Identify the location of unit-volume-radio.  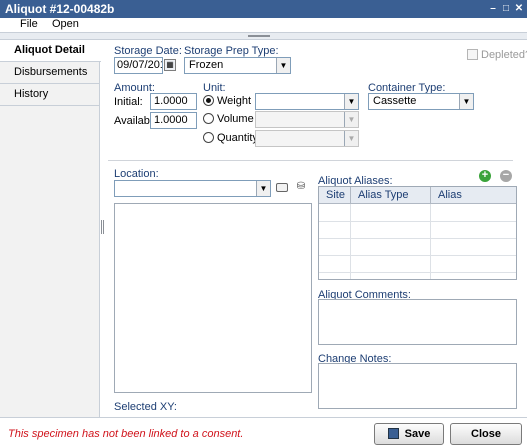
(208, 118).